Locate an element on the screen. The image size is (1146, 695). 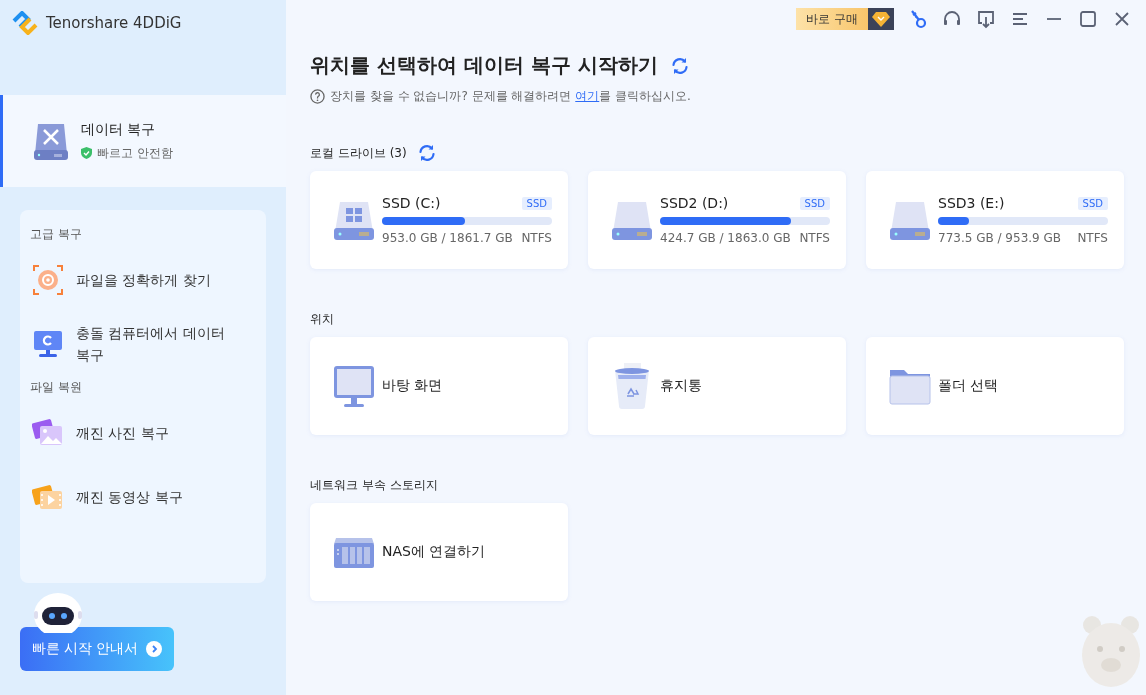
drive-card: SSD2 (D:) SSD 424.7 GB / 1863.0 GB NTFS is located at coordinates (717, 220).